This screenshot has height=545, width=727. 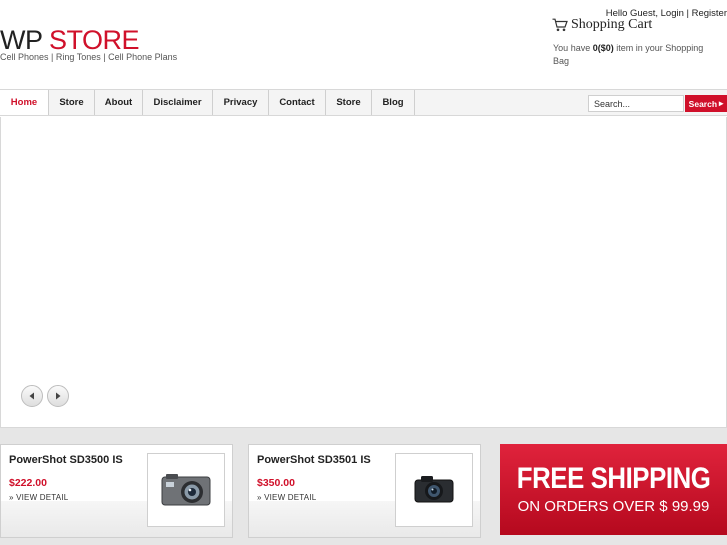 I want to click on cart-summary: You have 0($0) item in your Shopping Bag, so click(x=635, y=55).